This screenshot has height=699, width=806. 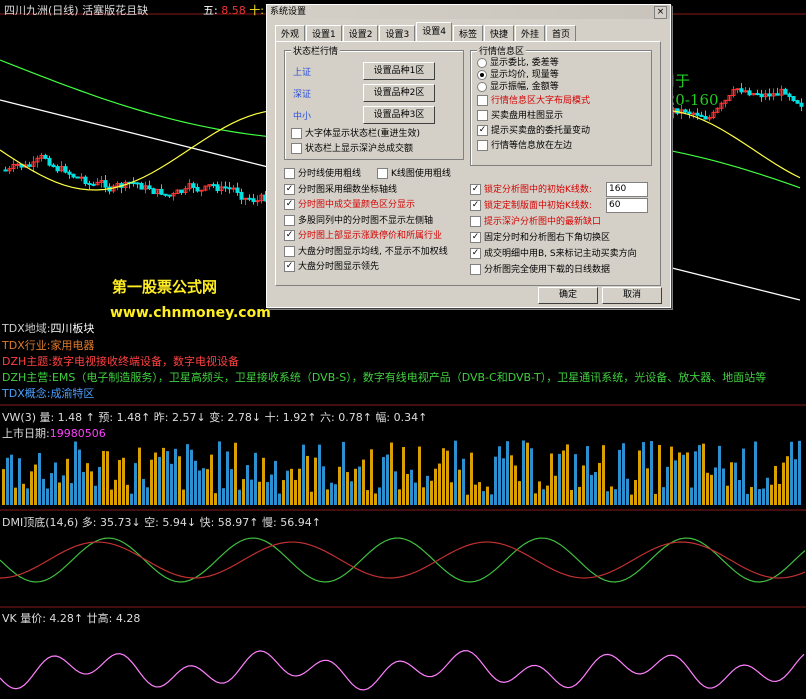 I want to click on tab-8: 首页, so click(x=561, y=33).